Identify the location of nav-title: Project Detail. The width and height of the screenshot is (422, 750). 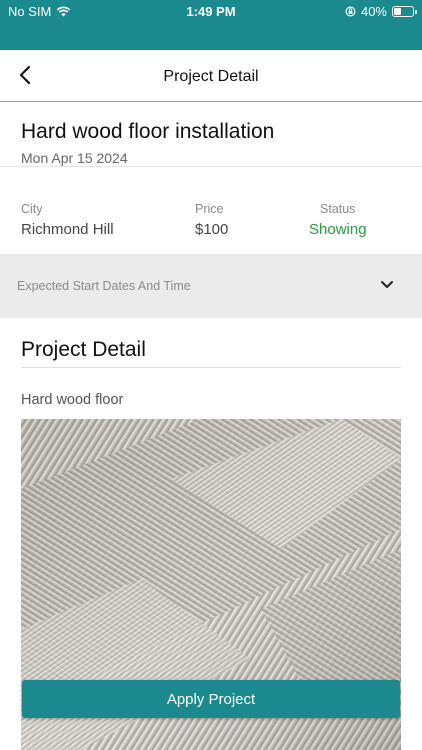
(211, 76).